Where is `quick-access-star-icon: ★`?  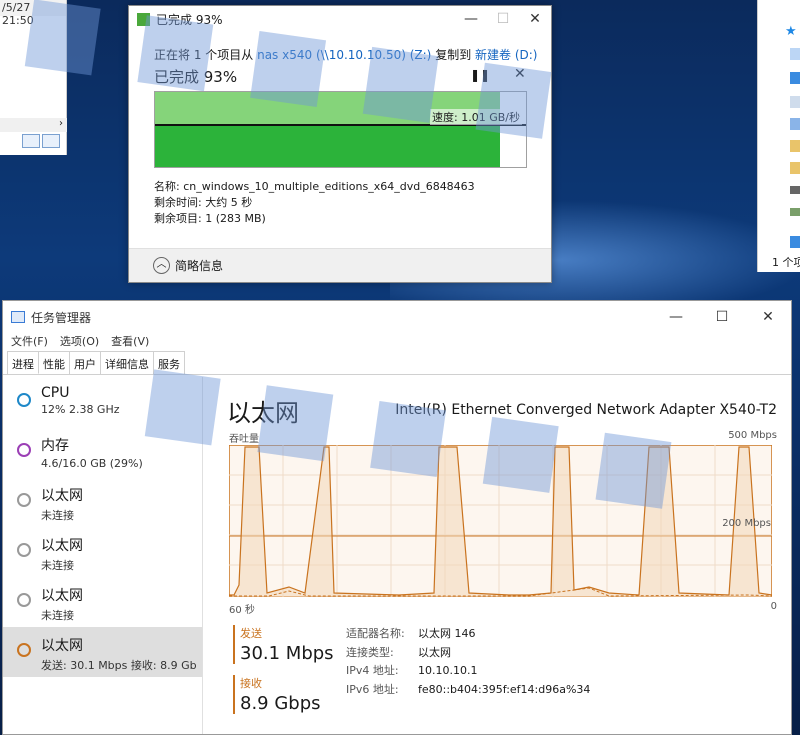
quick-access-star-icon: ★ is located at coordinates (791, 31).